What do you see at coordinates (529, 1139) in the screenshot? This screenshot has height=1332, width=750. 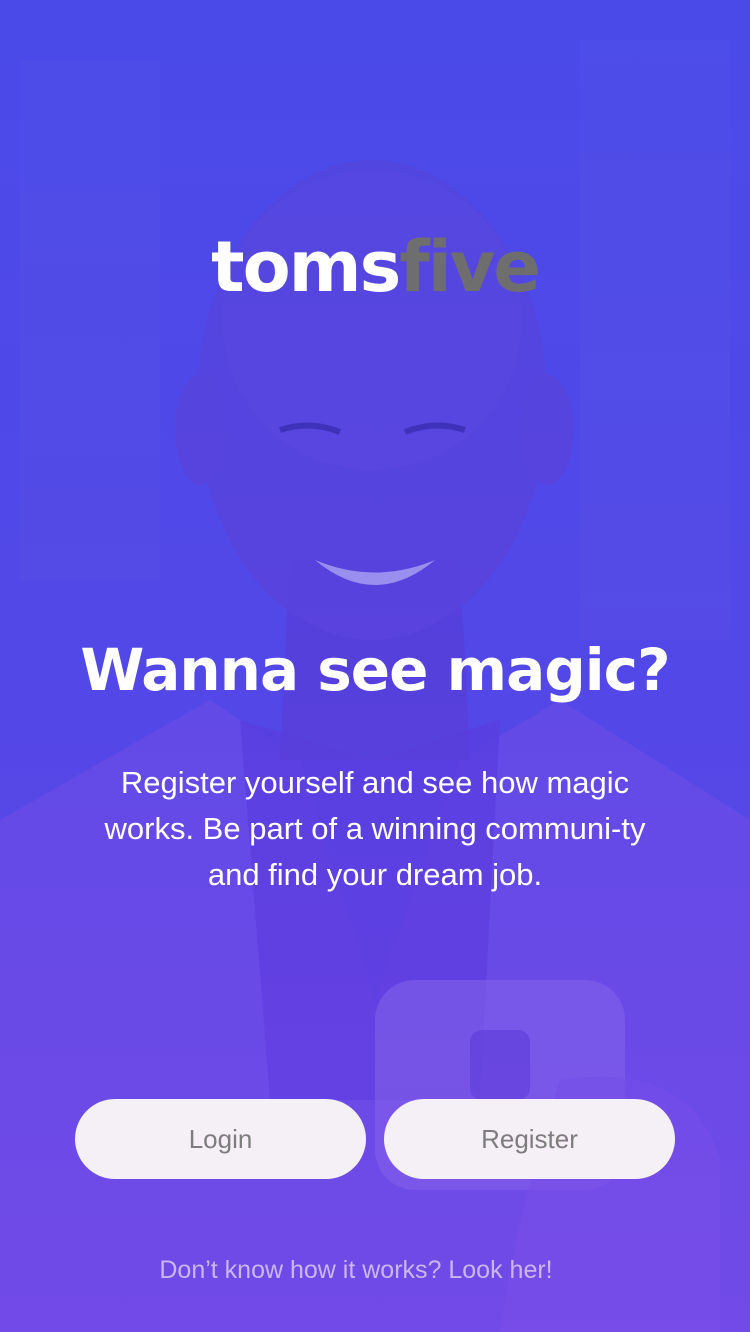 I see `register-button: Register` at bounding box center [529, 1139].